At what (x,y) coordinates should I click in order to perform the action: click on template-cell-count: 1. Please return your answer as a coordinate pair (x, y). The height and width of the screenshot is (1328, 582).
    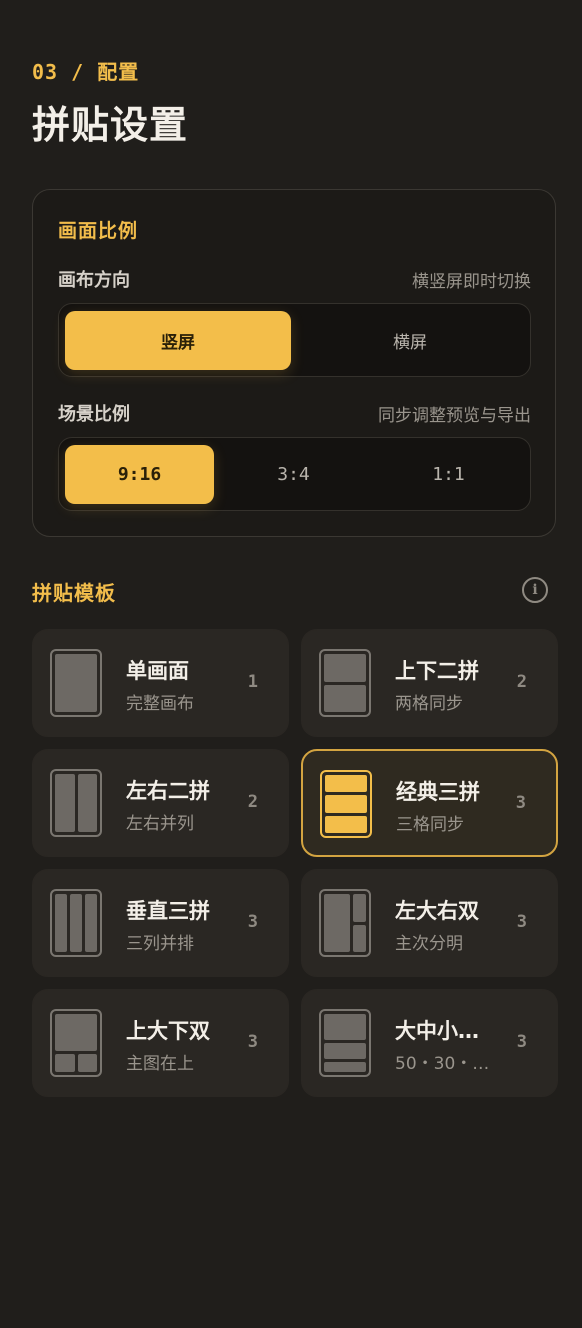
    Looking at the image, I should click on (252, 682).